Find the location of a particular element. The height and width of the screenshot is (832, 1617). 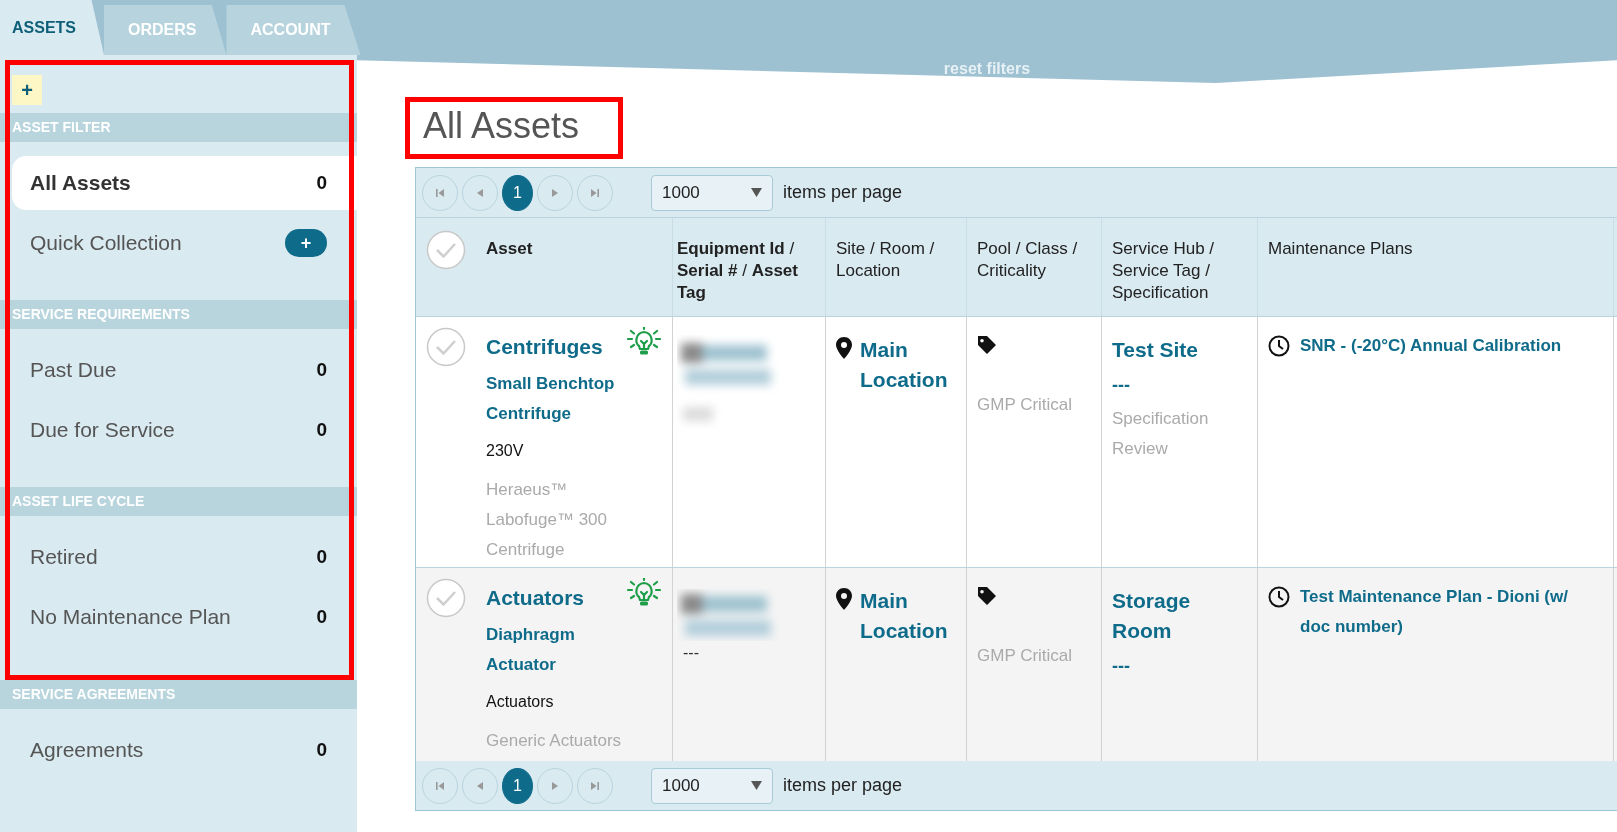

column-header-cell: Equipment Id / Serial # / Asset Tag is located at coordinates (749, 267).